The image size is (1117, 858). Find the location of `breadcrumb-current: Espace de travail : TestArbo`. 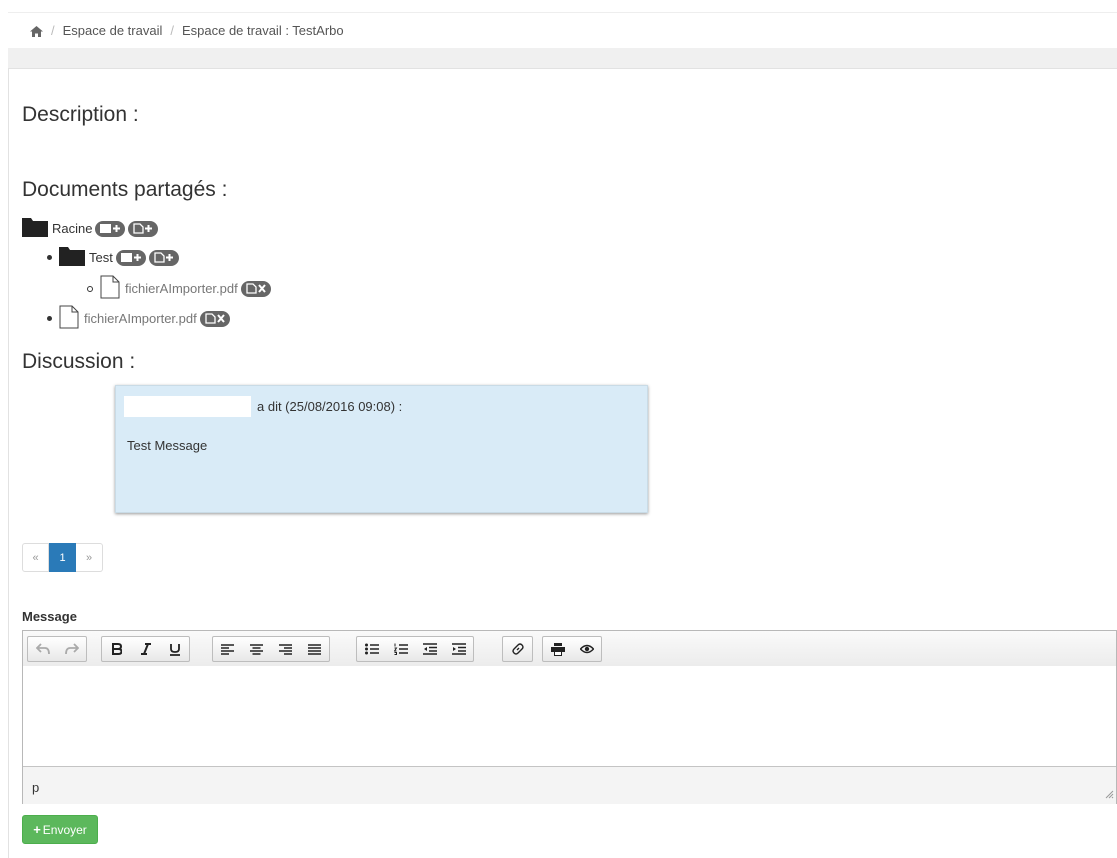

breadcrumb-current: Espace de travail : TestArbo is located at coordinates (262, 30).